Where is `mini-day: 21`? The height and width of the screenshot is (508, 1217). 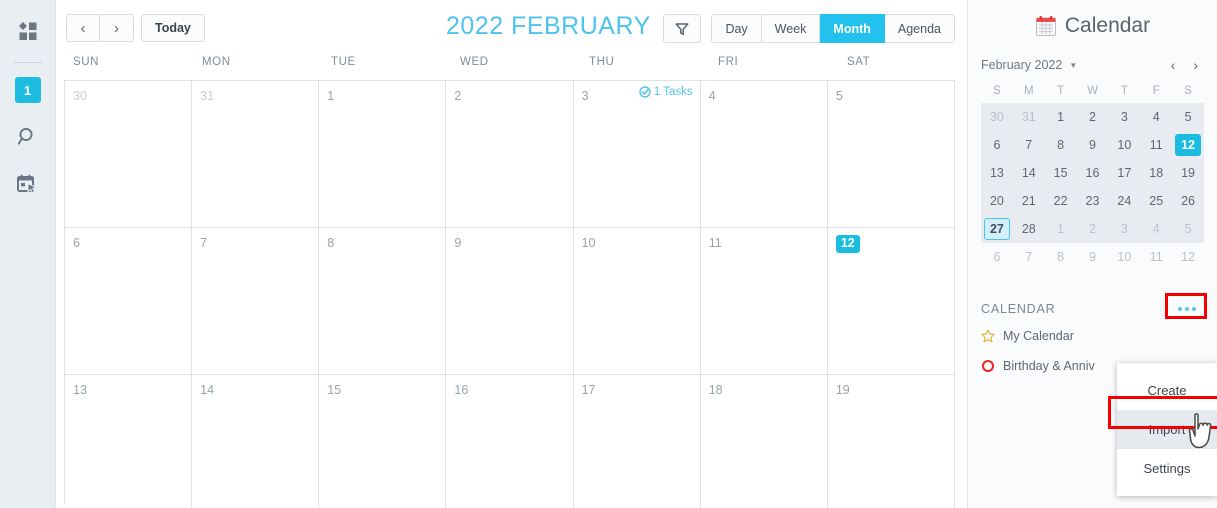 mini-day: 21 is located at coordinates (1029, 201).